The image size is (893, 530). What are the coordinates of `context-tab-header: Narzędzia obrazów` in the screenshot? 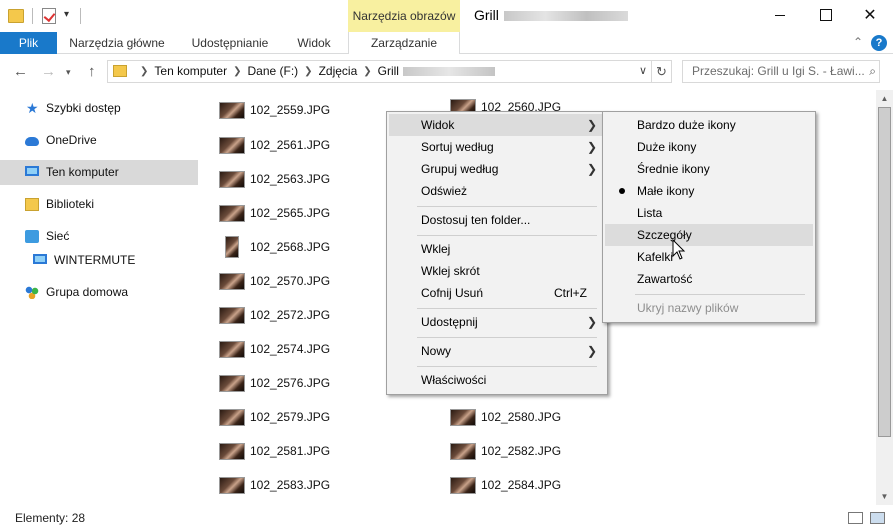 It's located at (404, 16).